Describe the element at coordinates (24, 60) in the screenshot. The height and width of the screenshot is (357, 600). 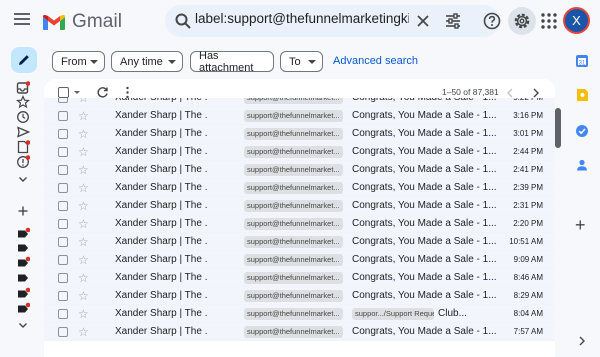
I see `compose-button` at that location.